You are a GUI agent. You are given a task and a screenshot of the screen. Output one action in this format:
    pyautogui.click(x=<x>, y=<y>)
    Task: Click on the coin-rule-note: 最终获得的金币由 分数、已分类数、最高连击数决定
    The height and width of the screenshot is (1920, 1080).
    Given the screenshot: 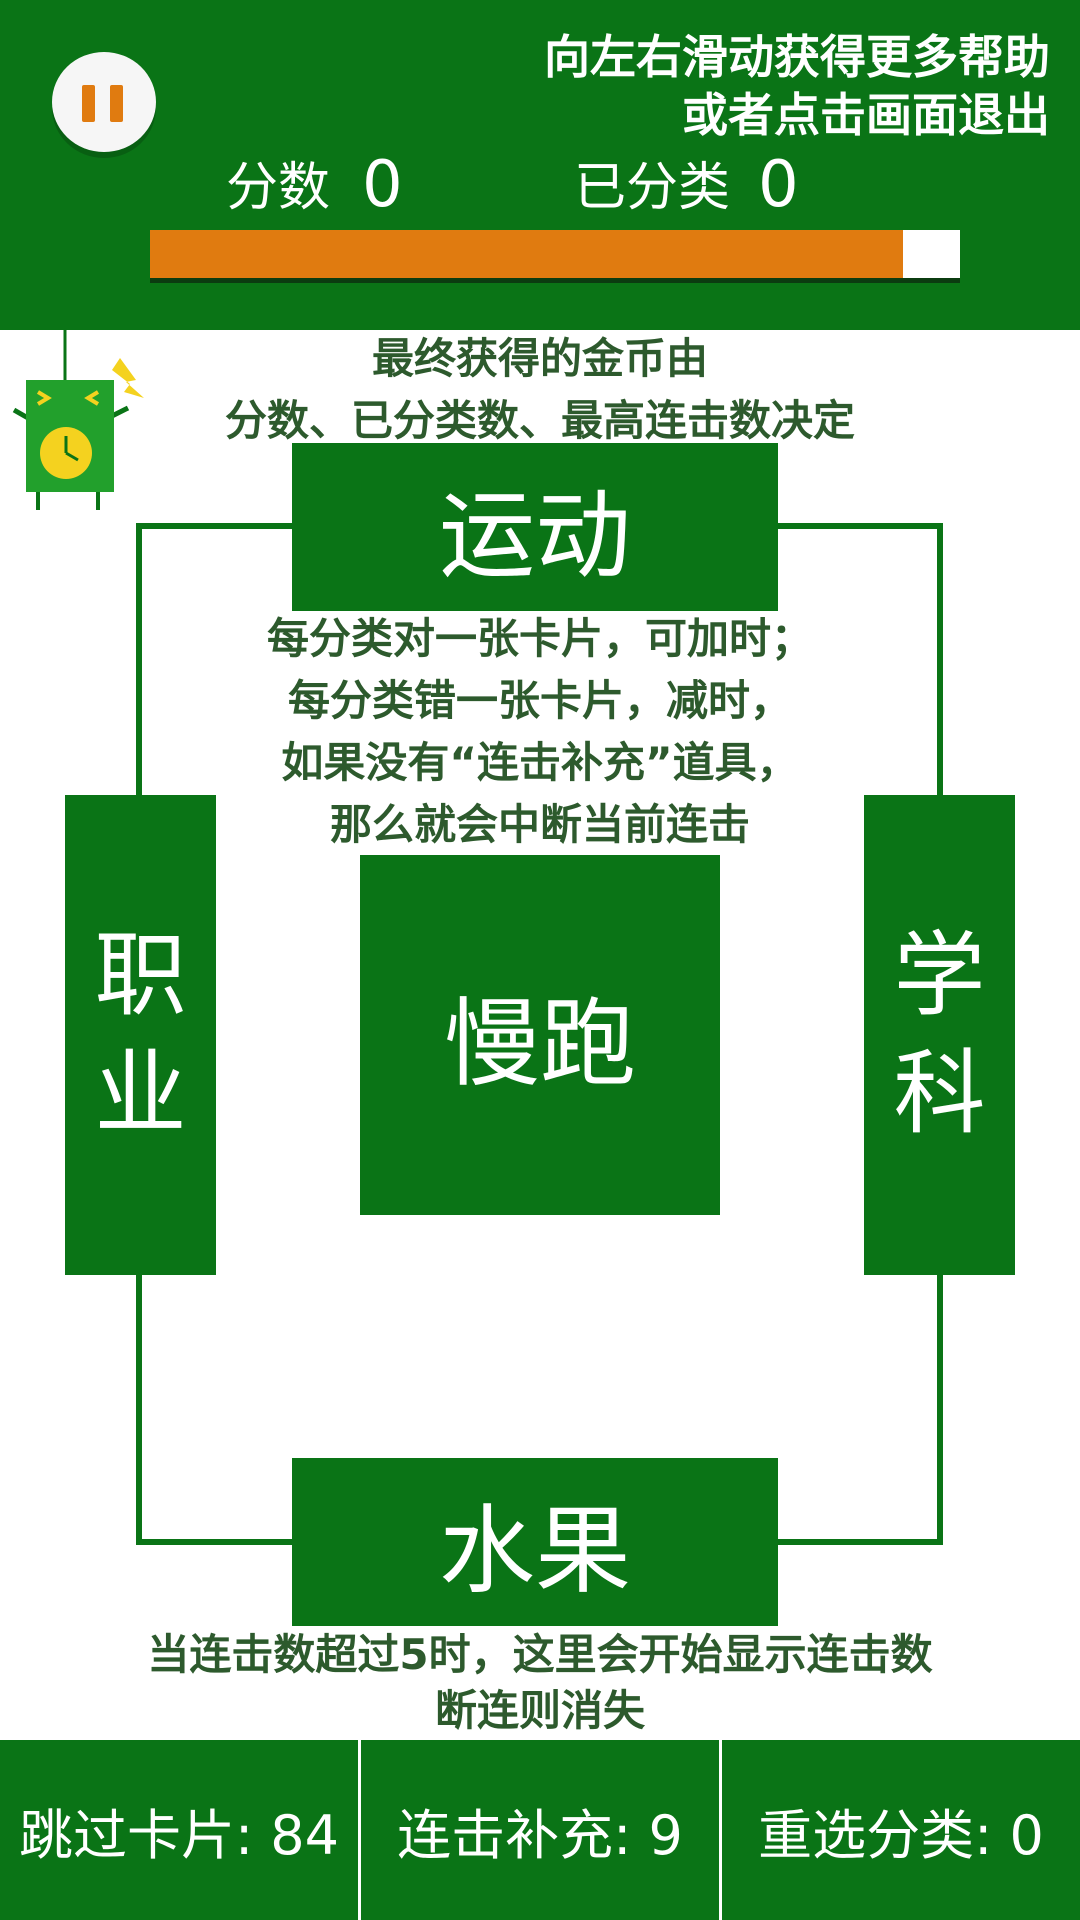 What is the action you would take?
    pyautogui.click(x=540, y=390)
    